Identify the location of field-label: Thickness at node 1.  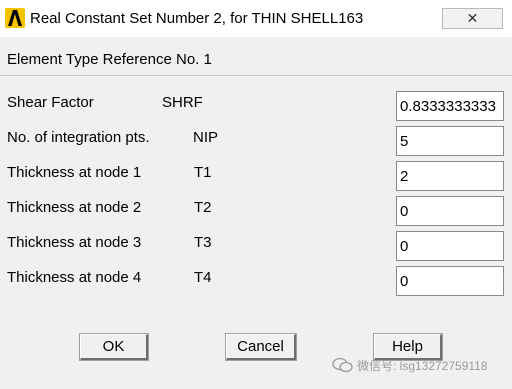
(74, 172).